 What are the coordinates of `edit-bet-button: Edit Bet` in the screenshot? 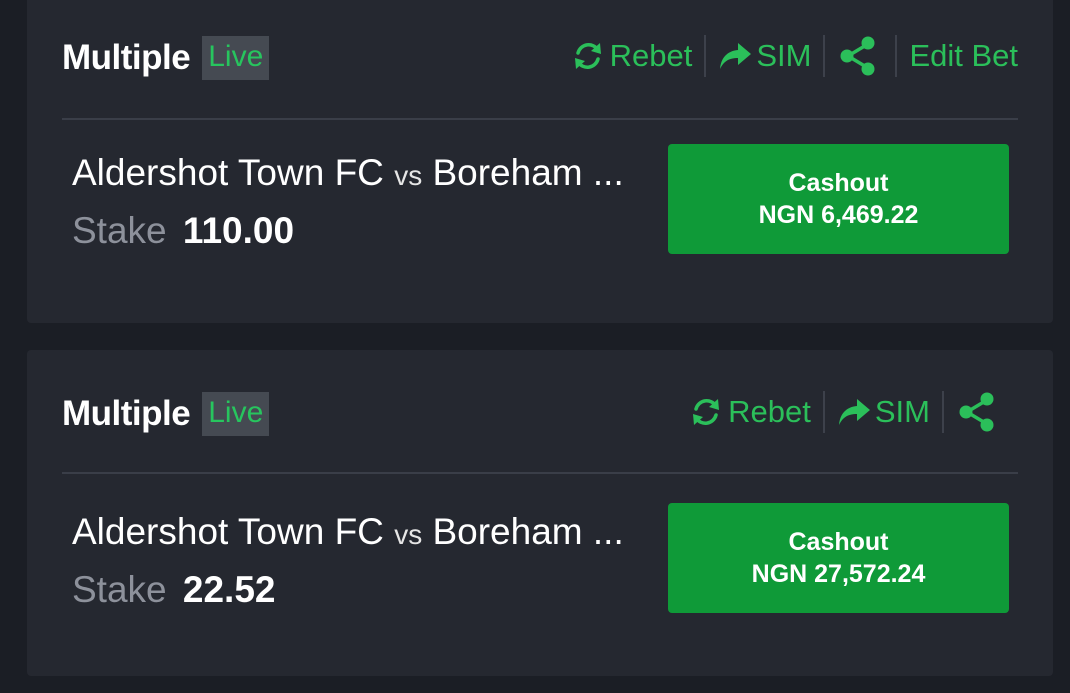 It's located at (957, 56).